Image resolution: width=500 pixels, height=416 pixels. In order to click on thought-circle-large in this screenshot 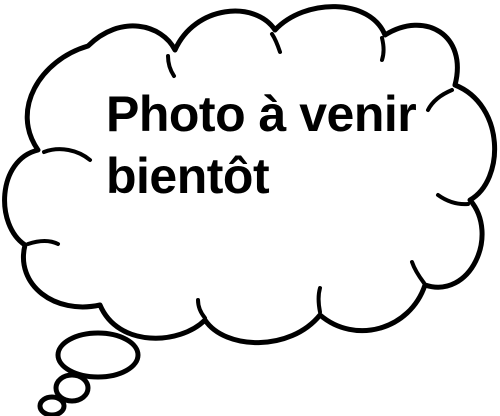, I will do `click(98, 355)`.